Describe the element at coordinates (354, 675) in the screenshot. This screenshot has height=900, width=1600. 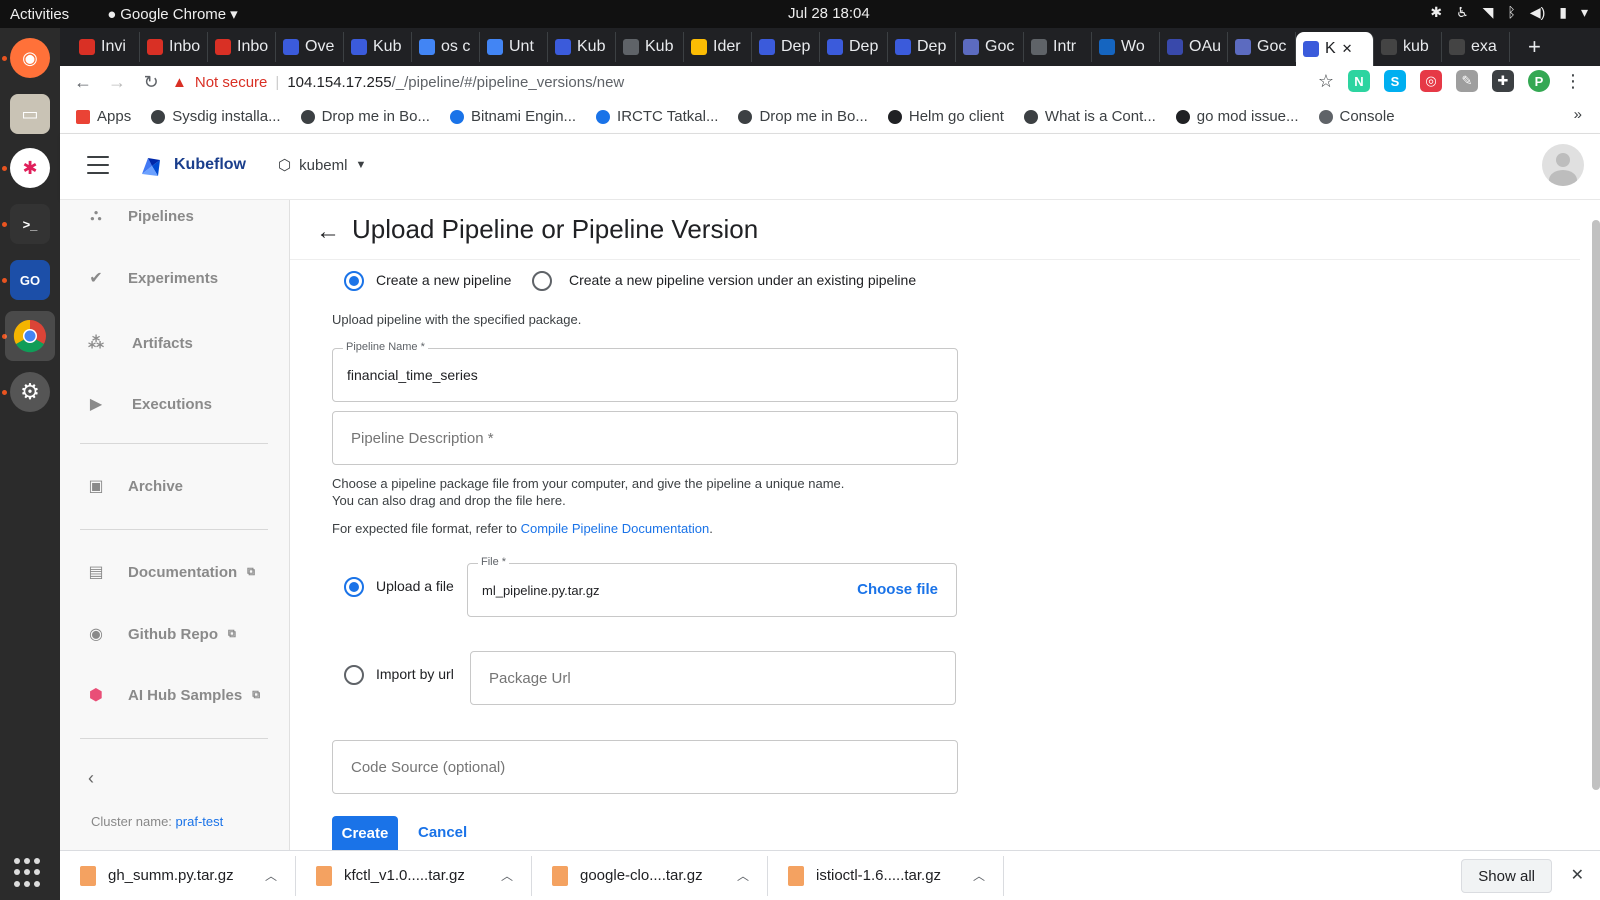
I see `radio-import-url` at that location.